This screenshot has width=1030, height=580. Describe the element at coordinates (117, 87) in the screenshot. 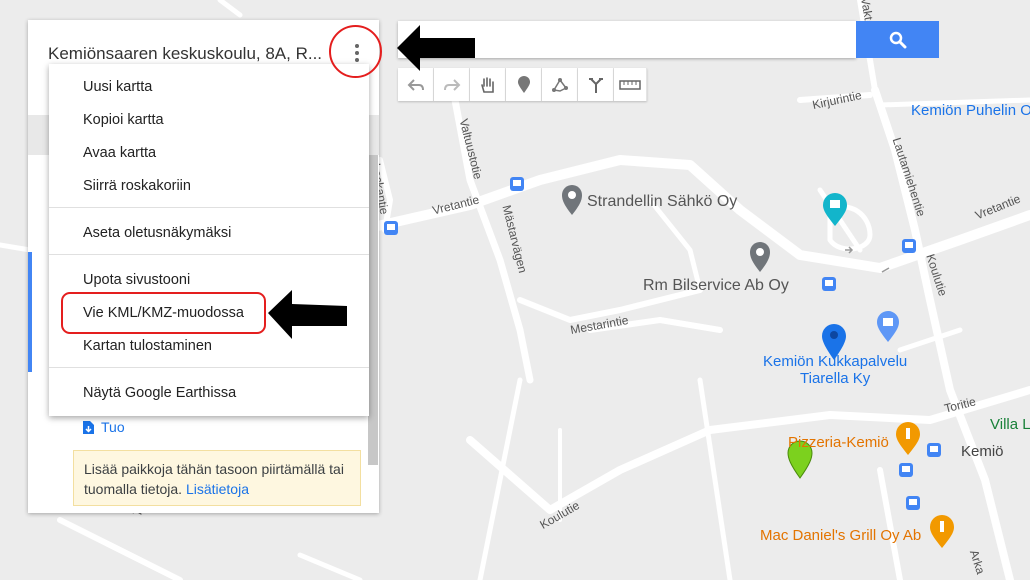

I see `menu-item-new-map: Uusi kartta` at that location.